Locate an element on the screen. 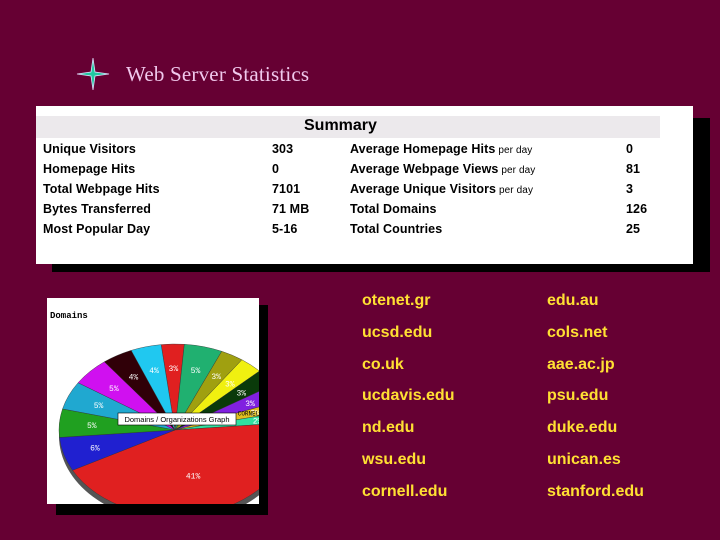 This screenshot has height=540, width=720. domain-list-item: wsu.edu is located at coordinates (394, 459).